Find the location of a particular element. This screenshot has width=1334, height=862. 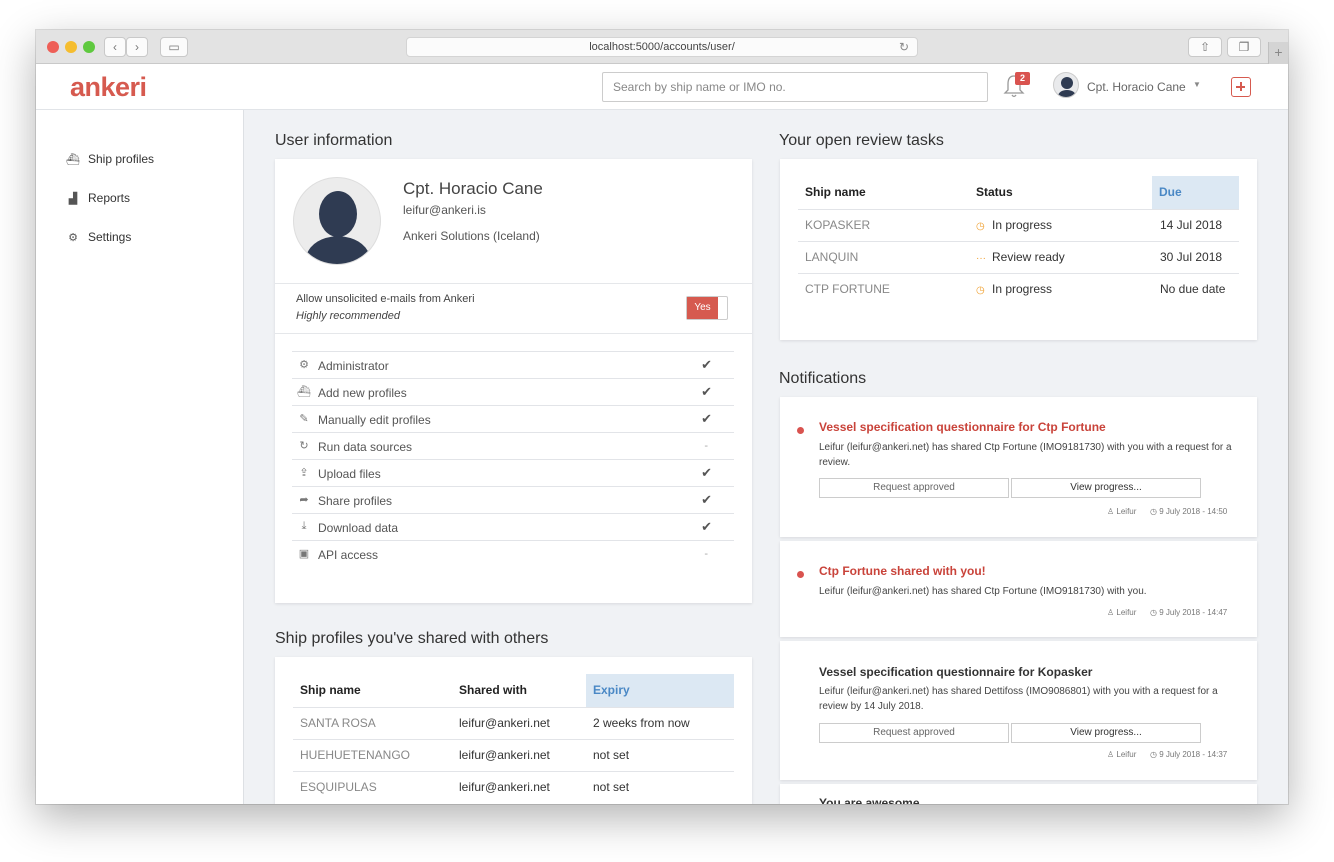

sidebar-item-label: Settings is located at coordinates (110, 237).